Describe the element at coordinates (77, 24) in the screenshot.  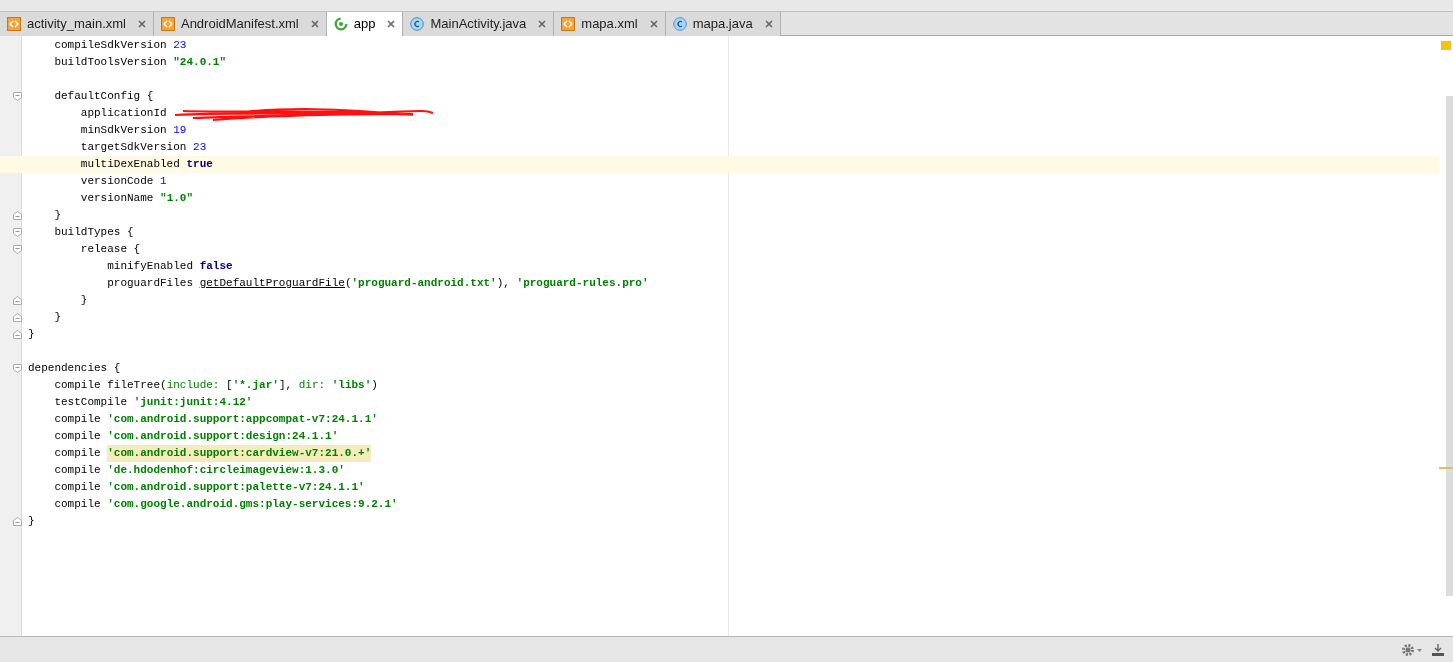
I see `editor-tab: activity_main.xml` at that location.